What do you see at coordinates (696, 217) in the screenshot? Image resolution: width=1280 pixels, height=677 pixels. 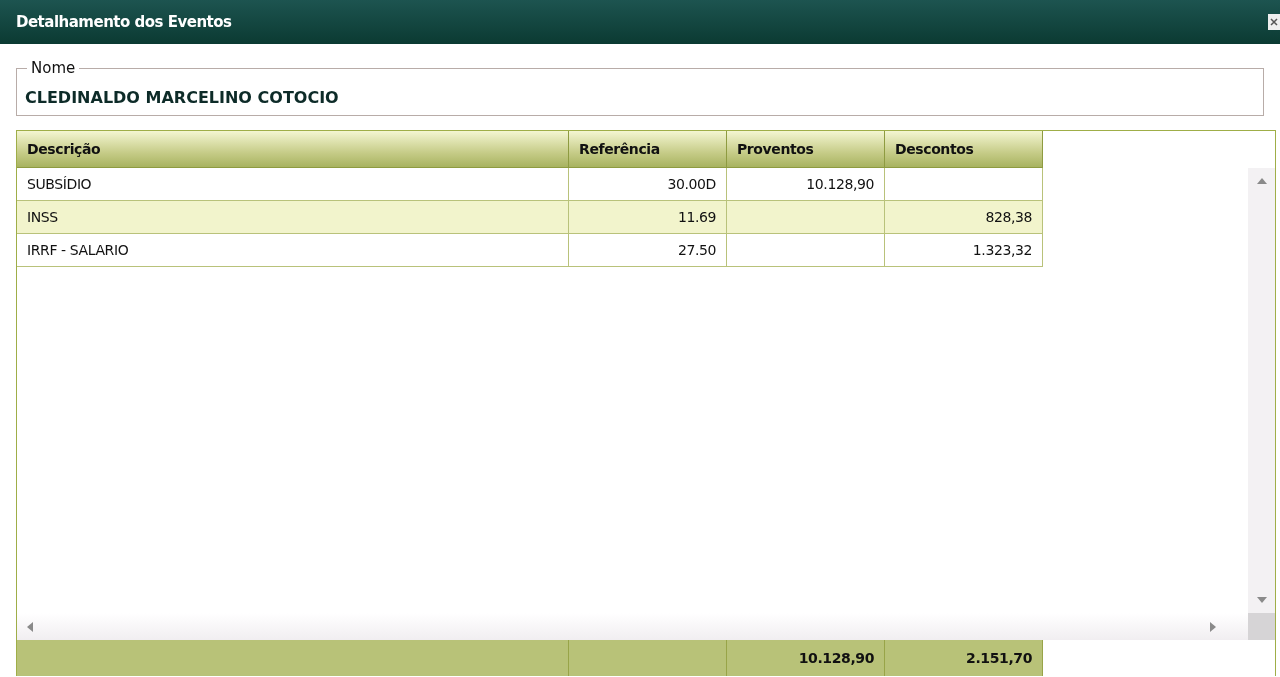 I see `table-cell: 11.69` at bounding box center [696, 217].